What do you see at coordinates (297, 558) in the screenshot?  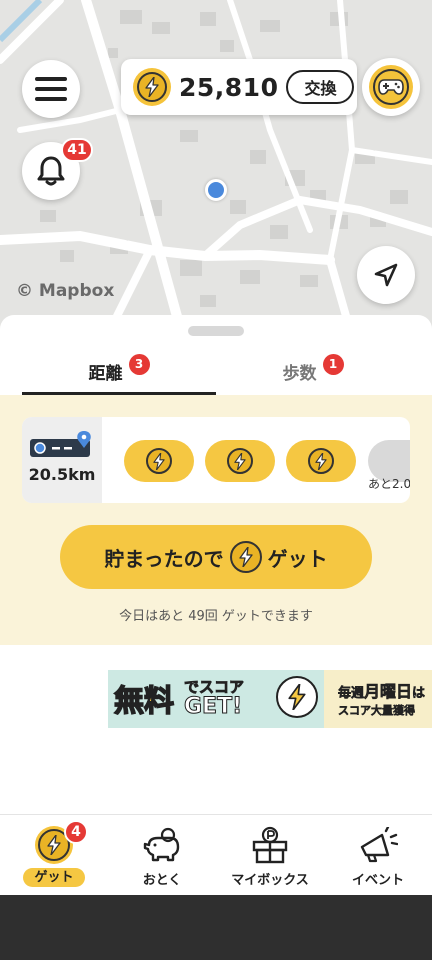 I see `get-button-label-post: ゲット` at bounding box center [297, 558].